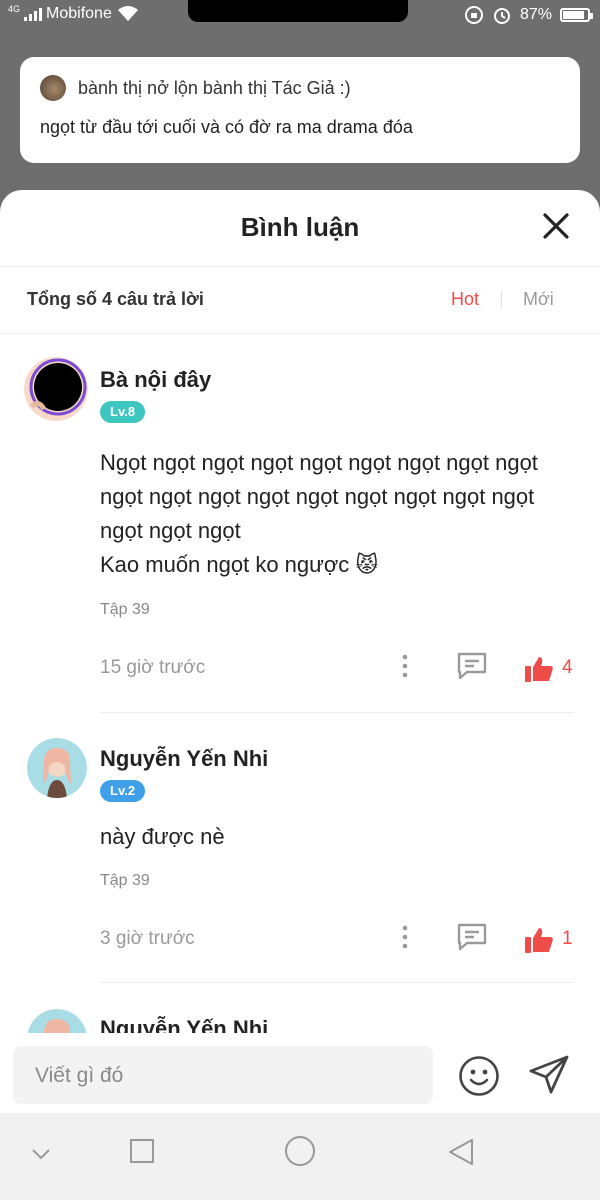  I want to click on summary-row: Tổng số 4 câu trả lời Hot Mới, so click(300, 300).